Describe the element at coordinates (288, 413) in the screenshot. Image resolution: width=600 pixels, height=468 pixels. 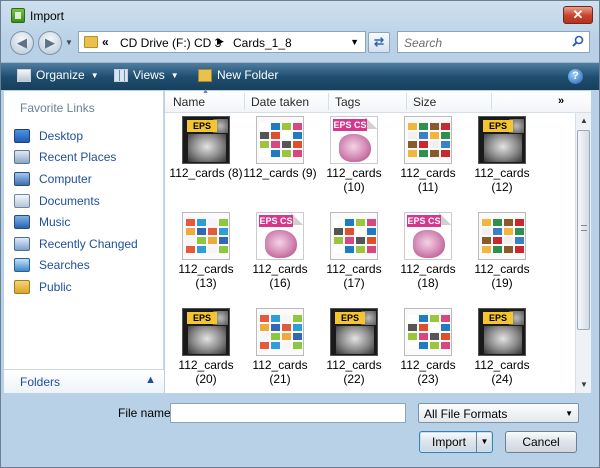
I see `file-name-input` at that location.